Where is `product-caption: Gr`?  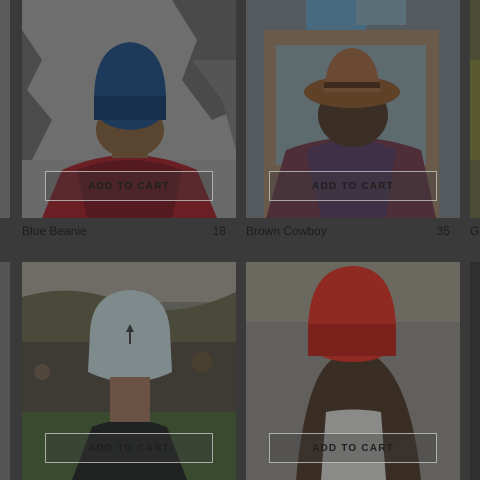 product-caption: Gr is located at coordinates (475, 231).